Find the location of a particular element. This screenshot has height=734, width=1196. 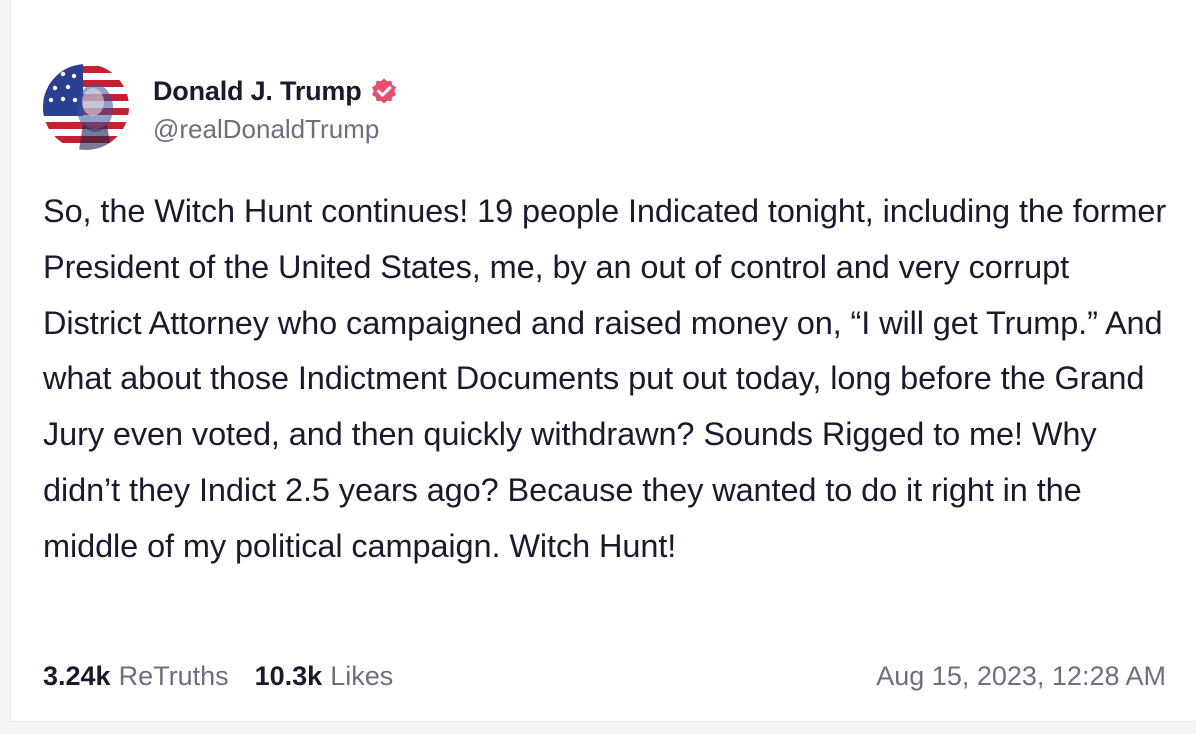

retruths-count: 3.24k is located at coordinates (77, 675).